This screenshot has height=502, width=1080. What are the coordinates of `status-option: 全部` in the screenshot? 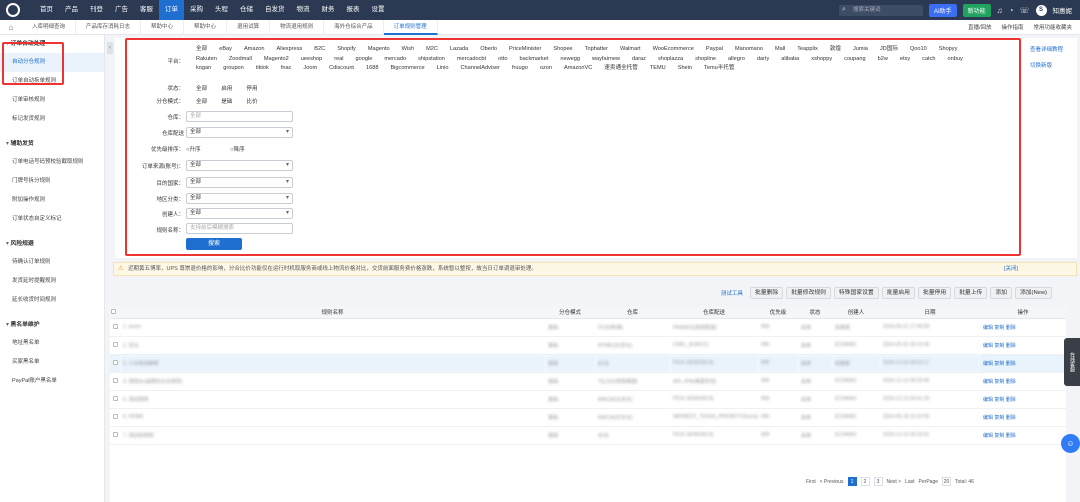 It's located at (201, 89).